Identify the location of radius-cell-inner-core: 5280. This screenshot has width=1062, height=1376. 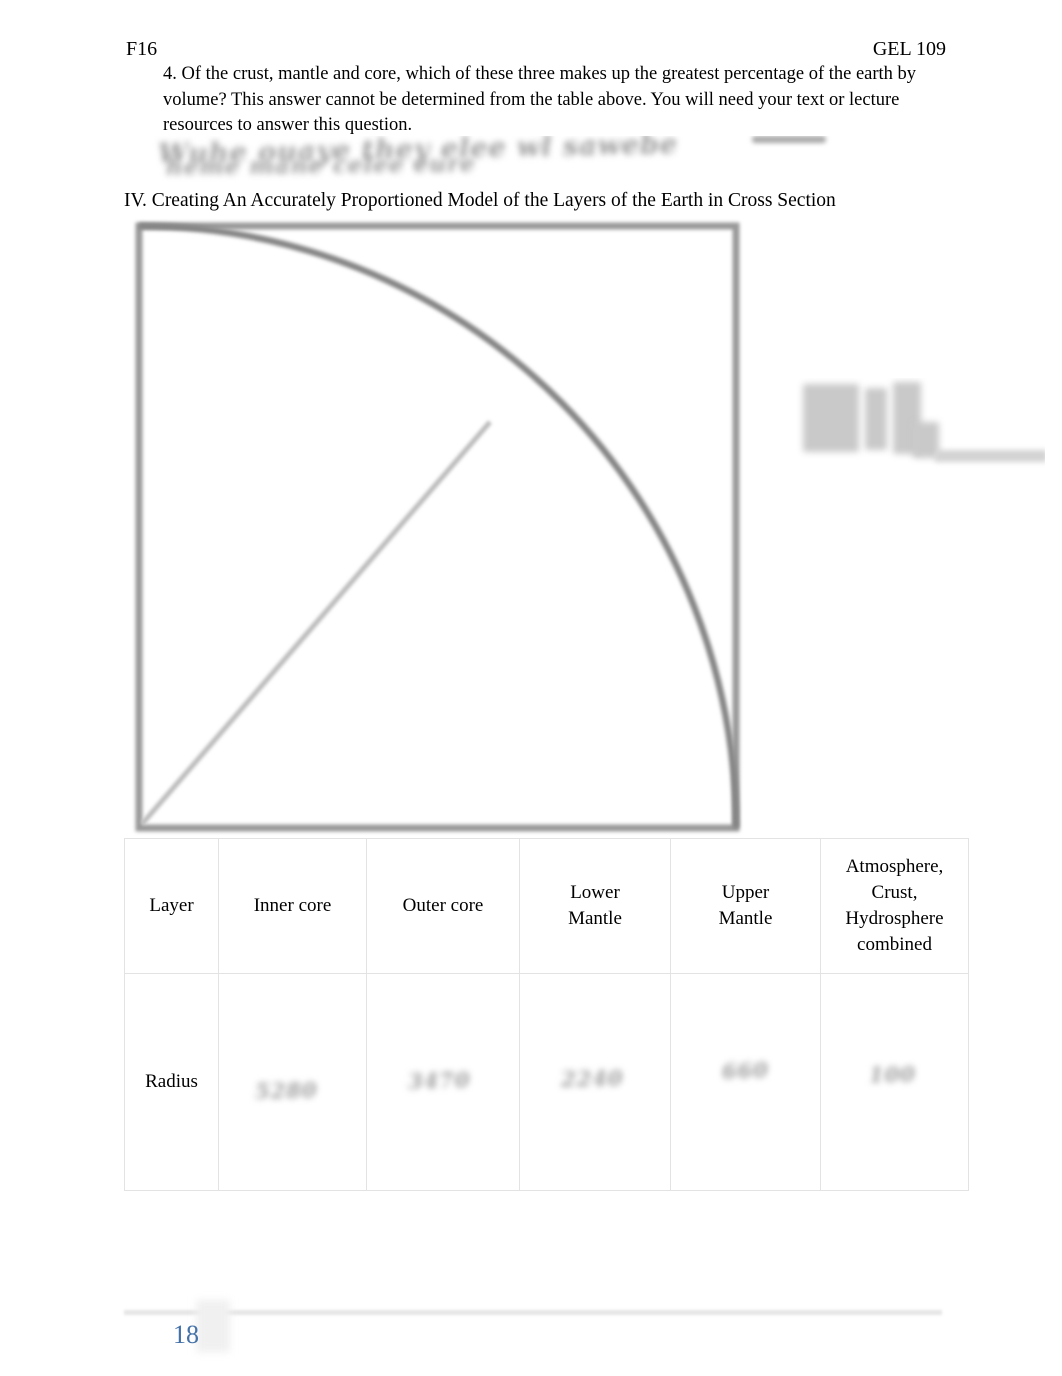
(292, 1082).